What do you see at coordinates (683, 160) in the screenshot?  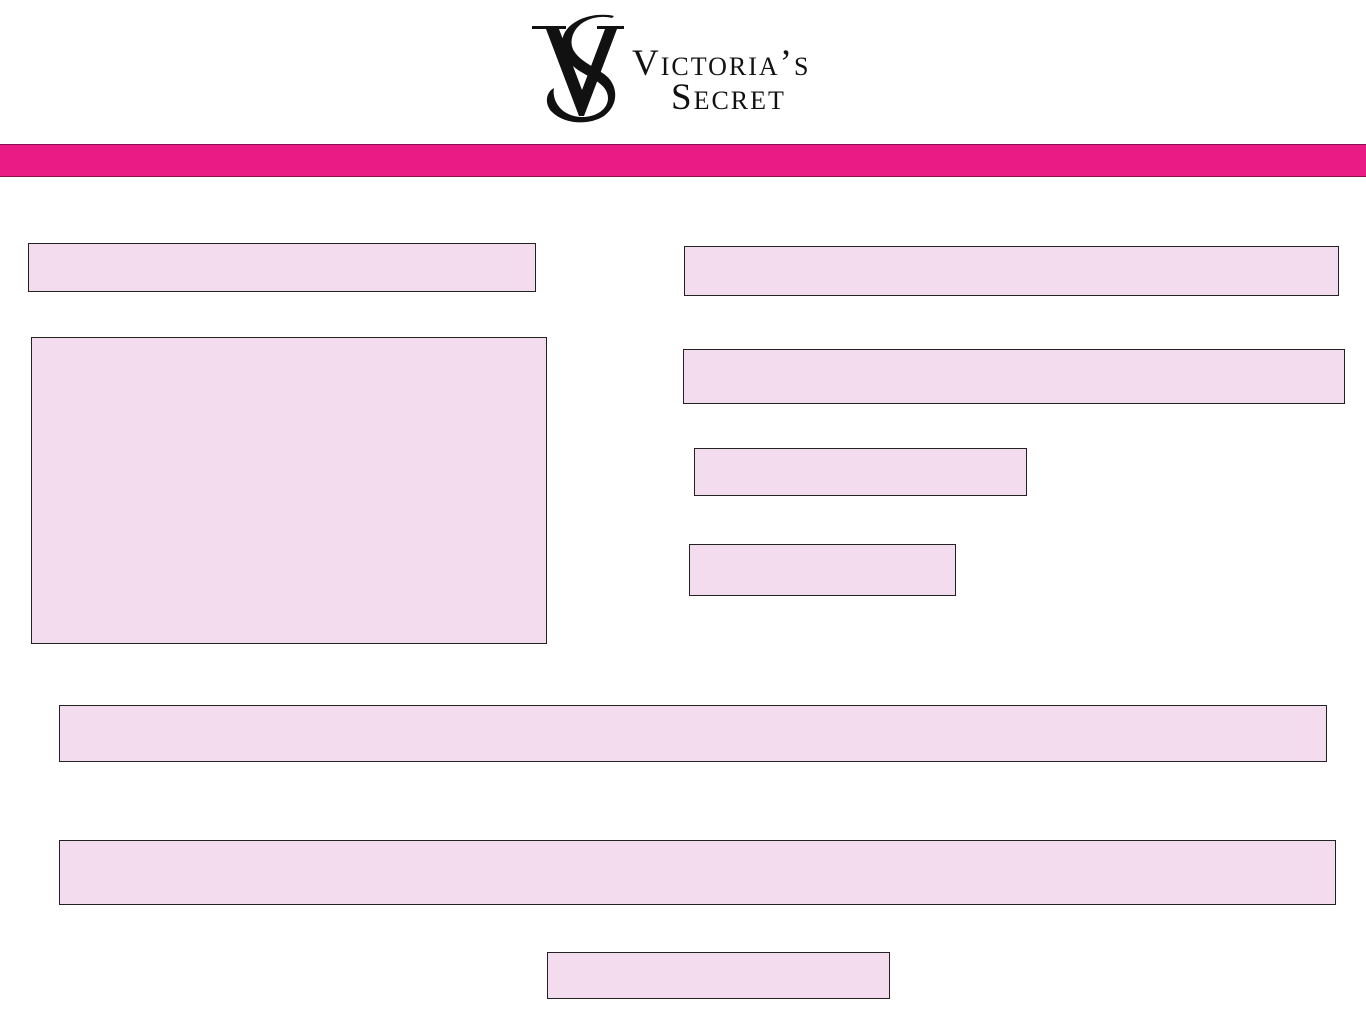 I see `header-accent-bar` at bounding box center [683, 160].